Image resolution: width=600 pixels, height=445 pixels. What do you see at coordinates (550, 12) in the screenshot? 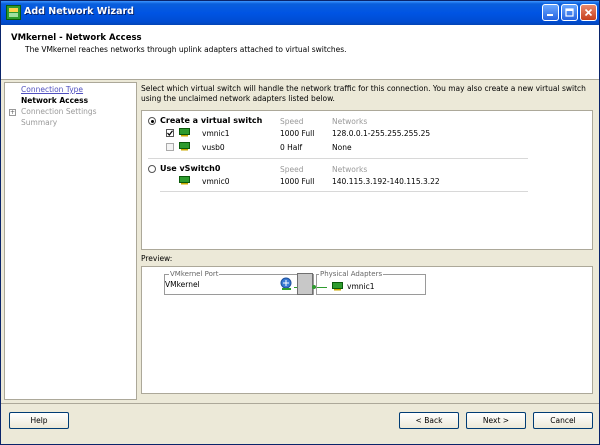
I see `minimize-button` at bounding box center [550, 12].